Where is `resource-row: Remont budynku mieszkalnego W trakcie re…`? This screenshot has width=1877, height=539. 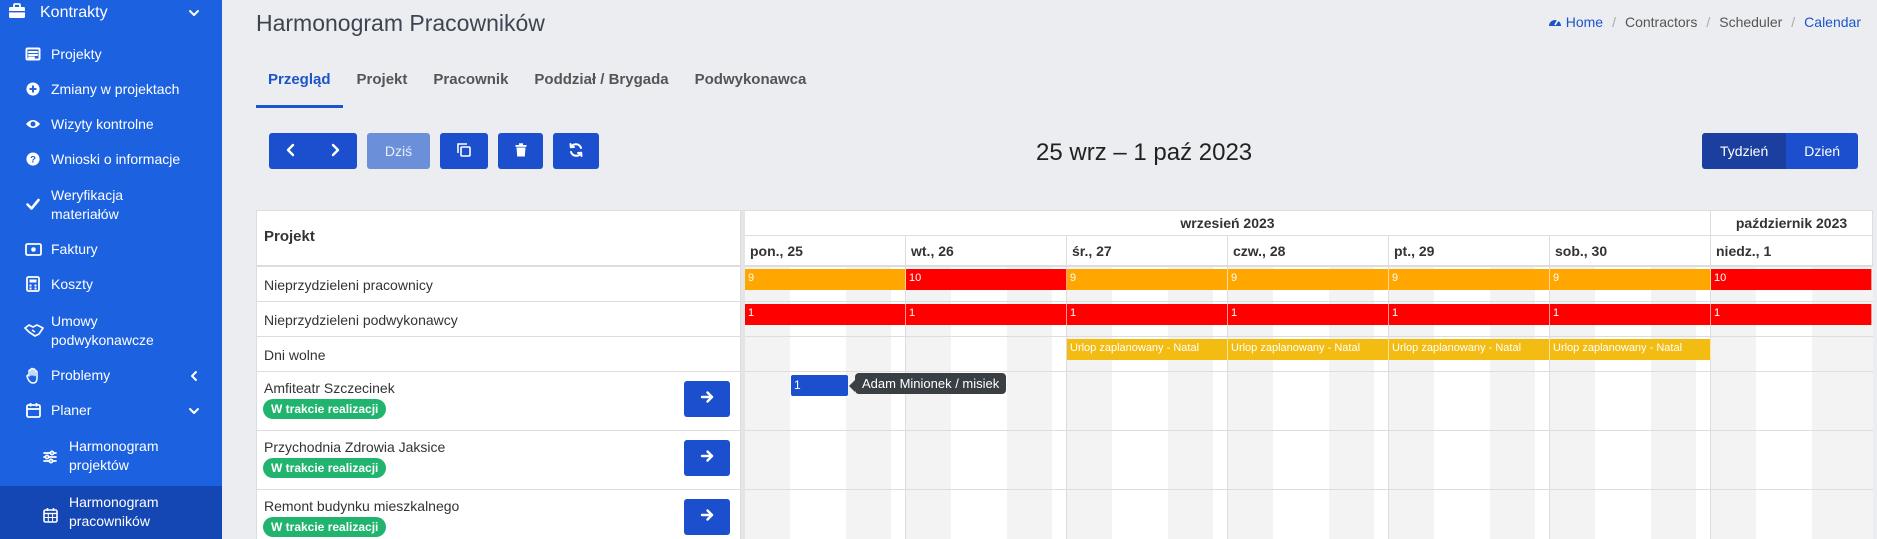 resource-row: Remont budynku mieszkalnego W trakcie re… is located at coordinates (499, 514).